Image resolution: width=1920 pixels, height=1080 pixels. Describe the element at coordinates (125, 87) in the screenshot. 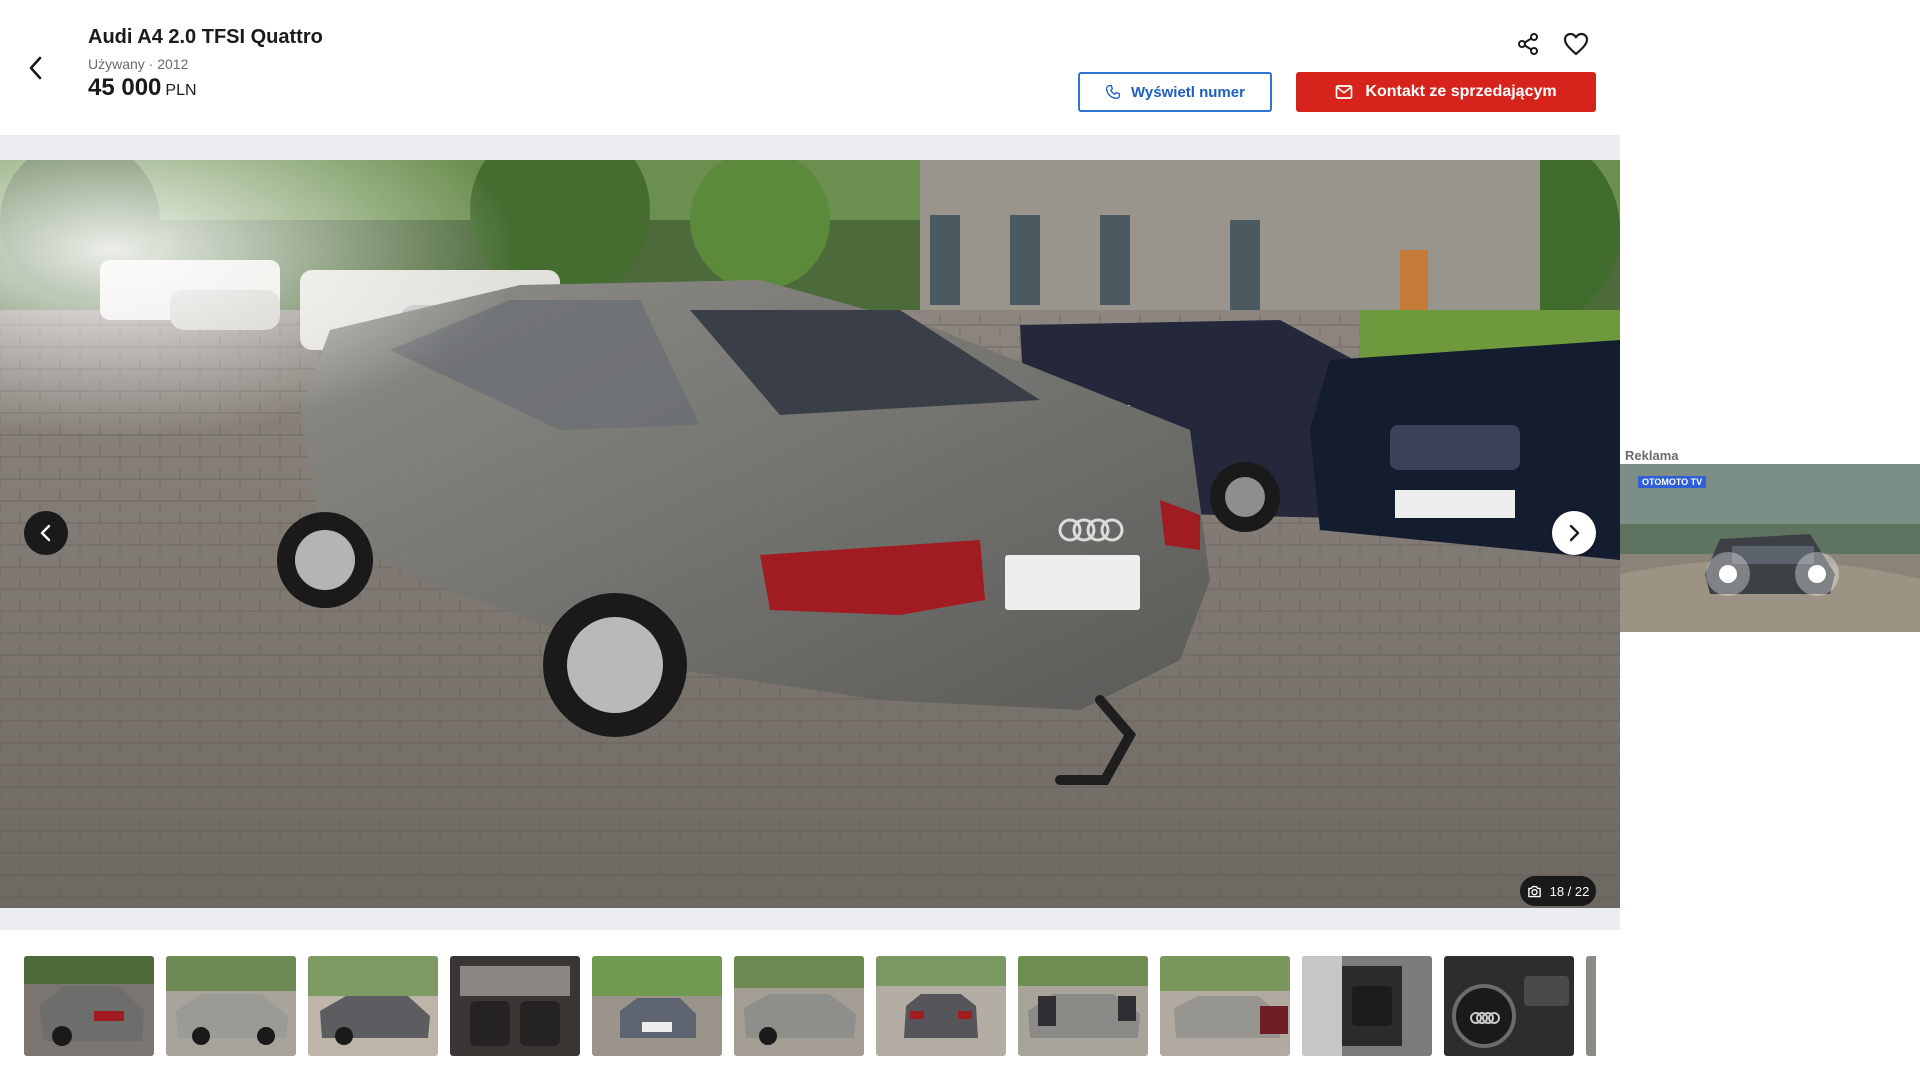

I see `price-amount: 45 000` at that location.